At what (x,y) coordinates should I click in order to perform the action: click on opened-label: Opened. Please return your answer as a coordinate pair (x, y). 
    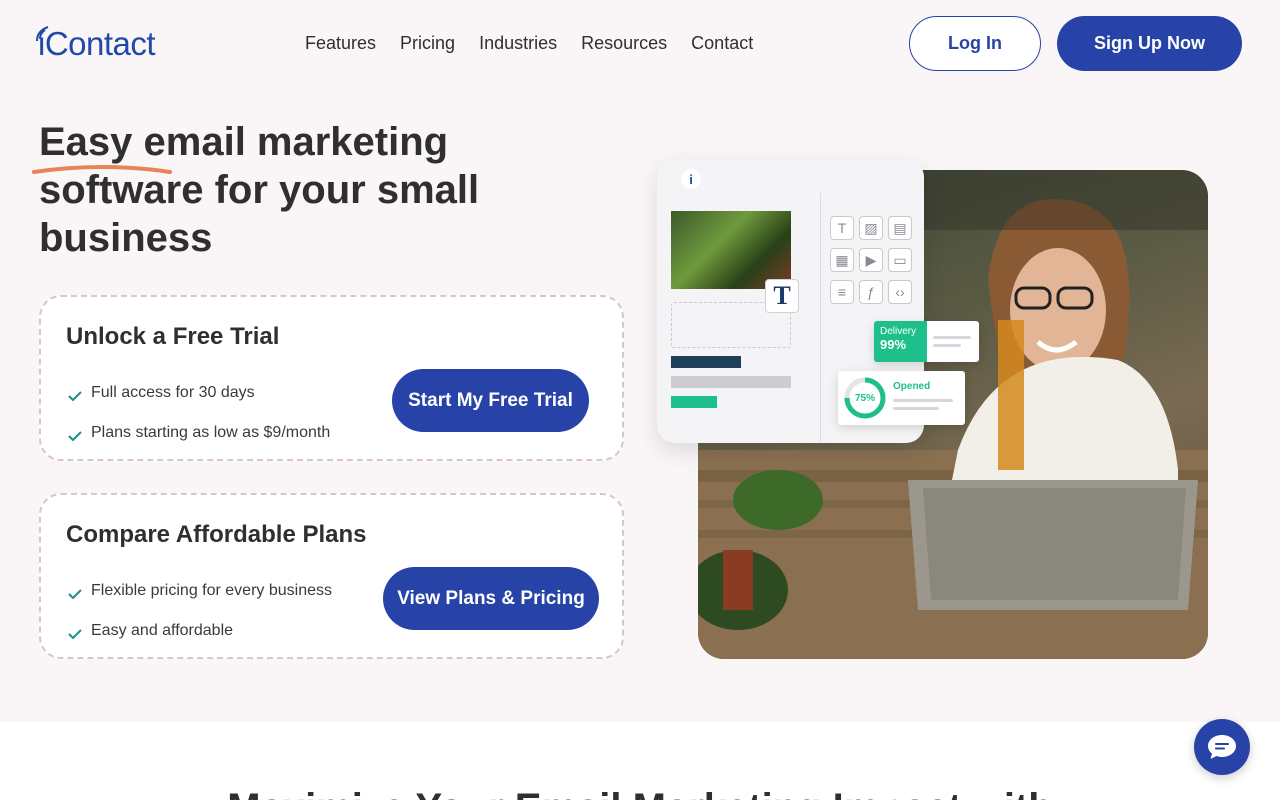
    Looking at the image, I should click on (912, 386).